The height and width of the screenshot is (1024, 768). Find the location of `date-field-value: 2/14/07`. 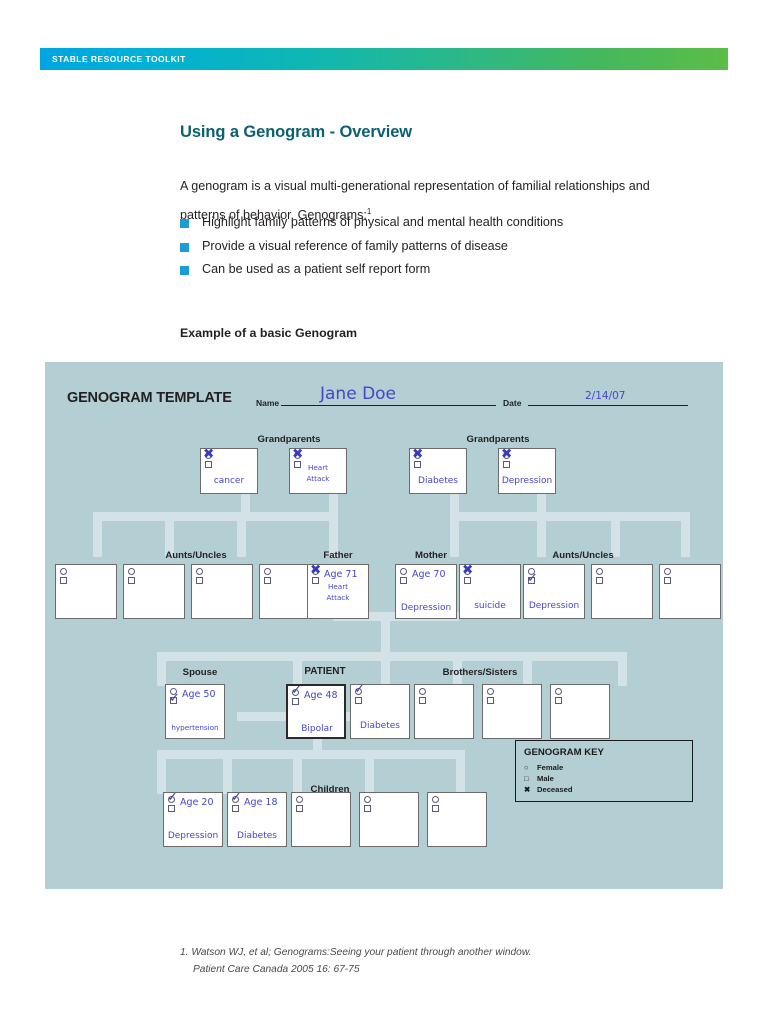

date-field-value: 2/14/07 is located at coordinates (605, 396).